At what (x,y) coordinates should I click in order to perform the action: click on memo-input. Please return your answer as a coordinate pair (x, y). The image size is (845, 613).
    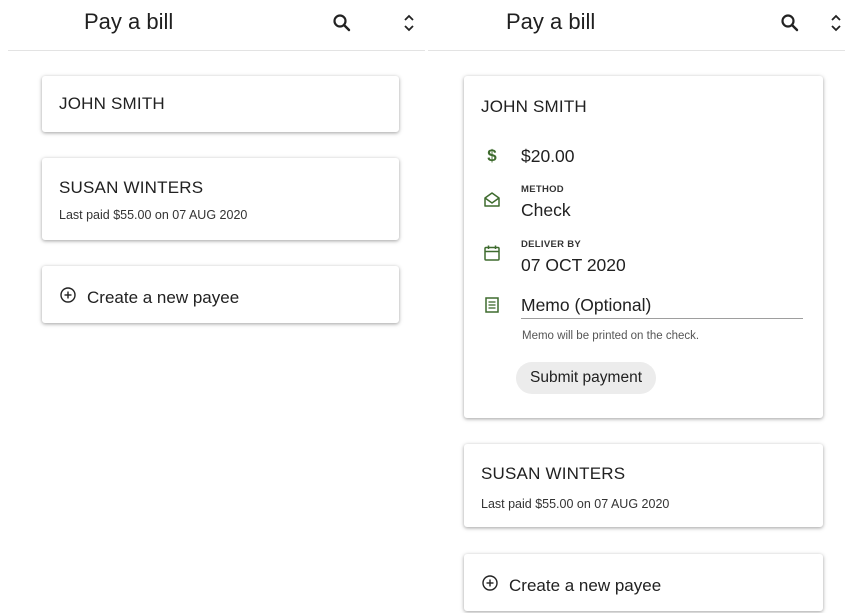
    Looking at the image, I should click on (662, 305).